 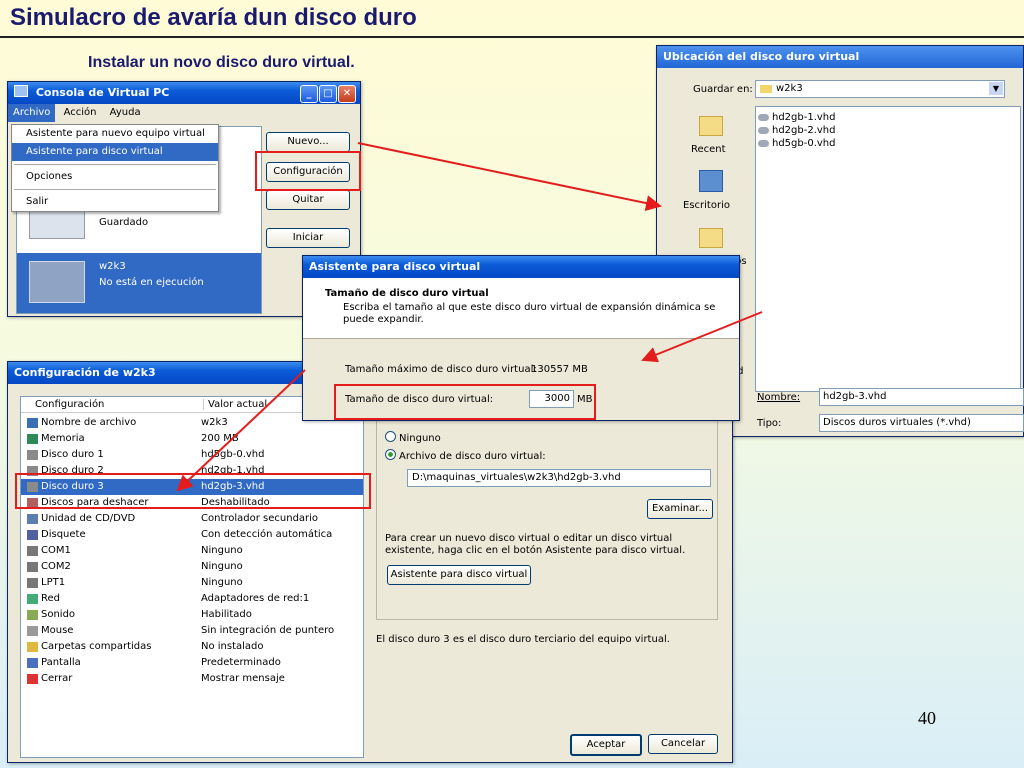 What do you see at coordinates (241, 430) in the screenshot?
I see `arrow-to-disk3-row` at bounding box center [241, 430].